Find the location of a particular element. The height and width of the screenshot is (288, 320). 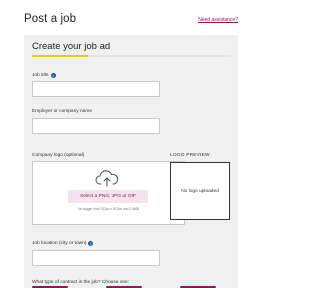

job-title-input is located at coordinates (96, 89).